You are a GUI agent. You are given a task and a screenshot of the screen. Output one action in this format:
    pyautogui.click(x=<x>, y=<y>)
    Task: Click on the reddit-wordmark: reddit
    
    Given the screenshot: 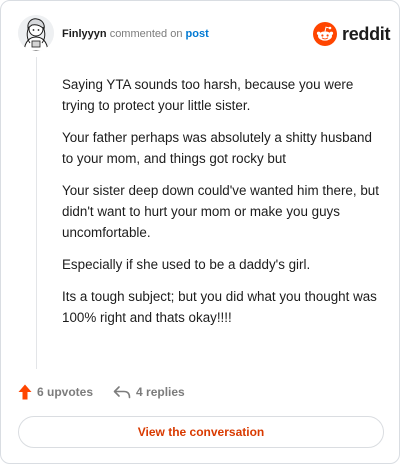 What is the action you would take?
    pyautogui.click(x=366, y=33)
    